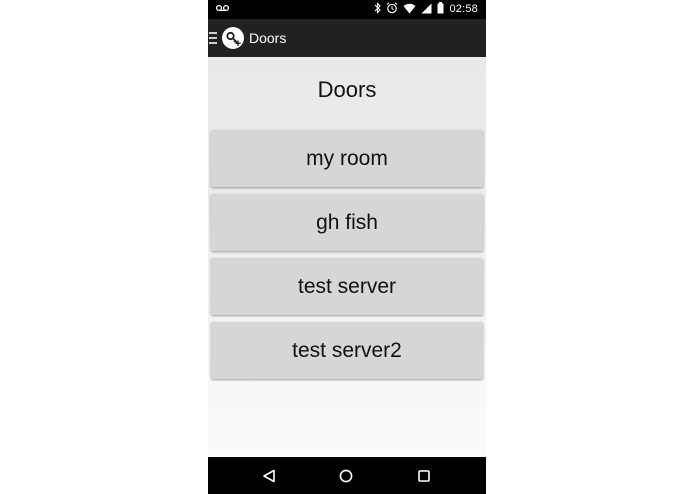  I want to click on bluetooth-icon, so click(378, 9).